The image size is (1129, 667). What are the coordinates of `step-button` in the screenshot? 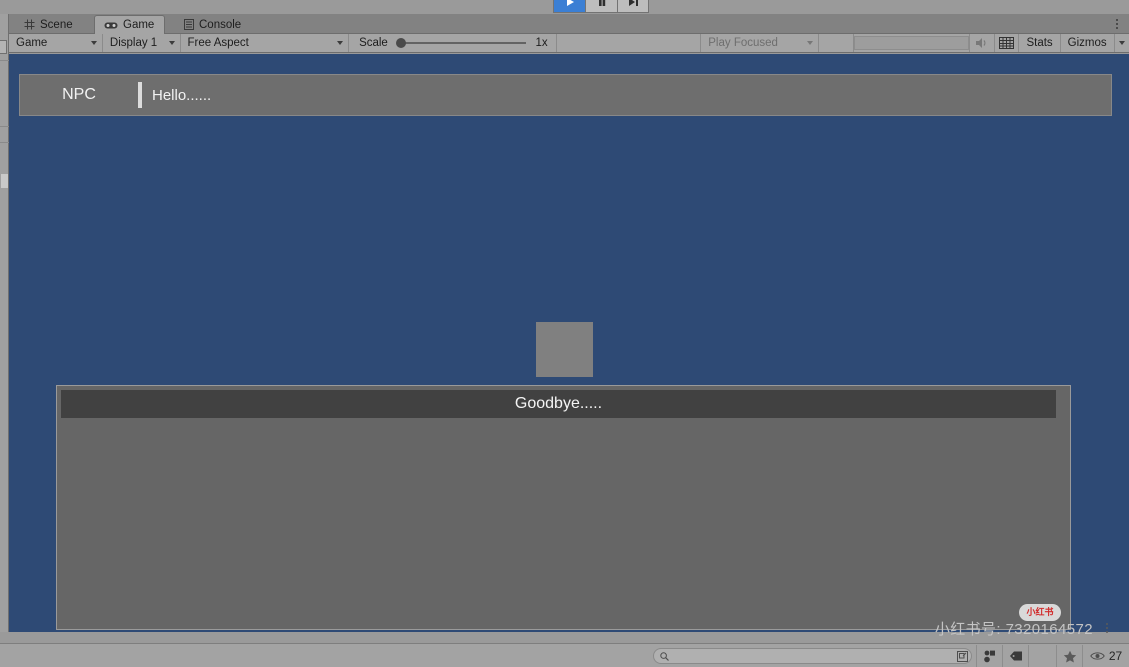 It's located at (633, 6).